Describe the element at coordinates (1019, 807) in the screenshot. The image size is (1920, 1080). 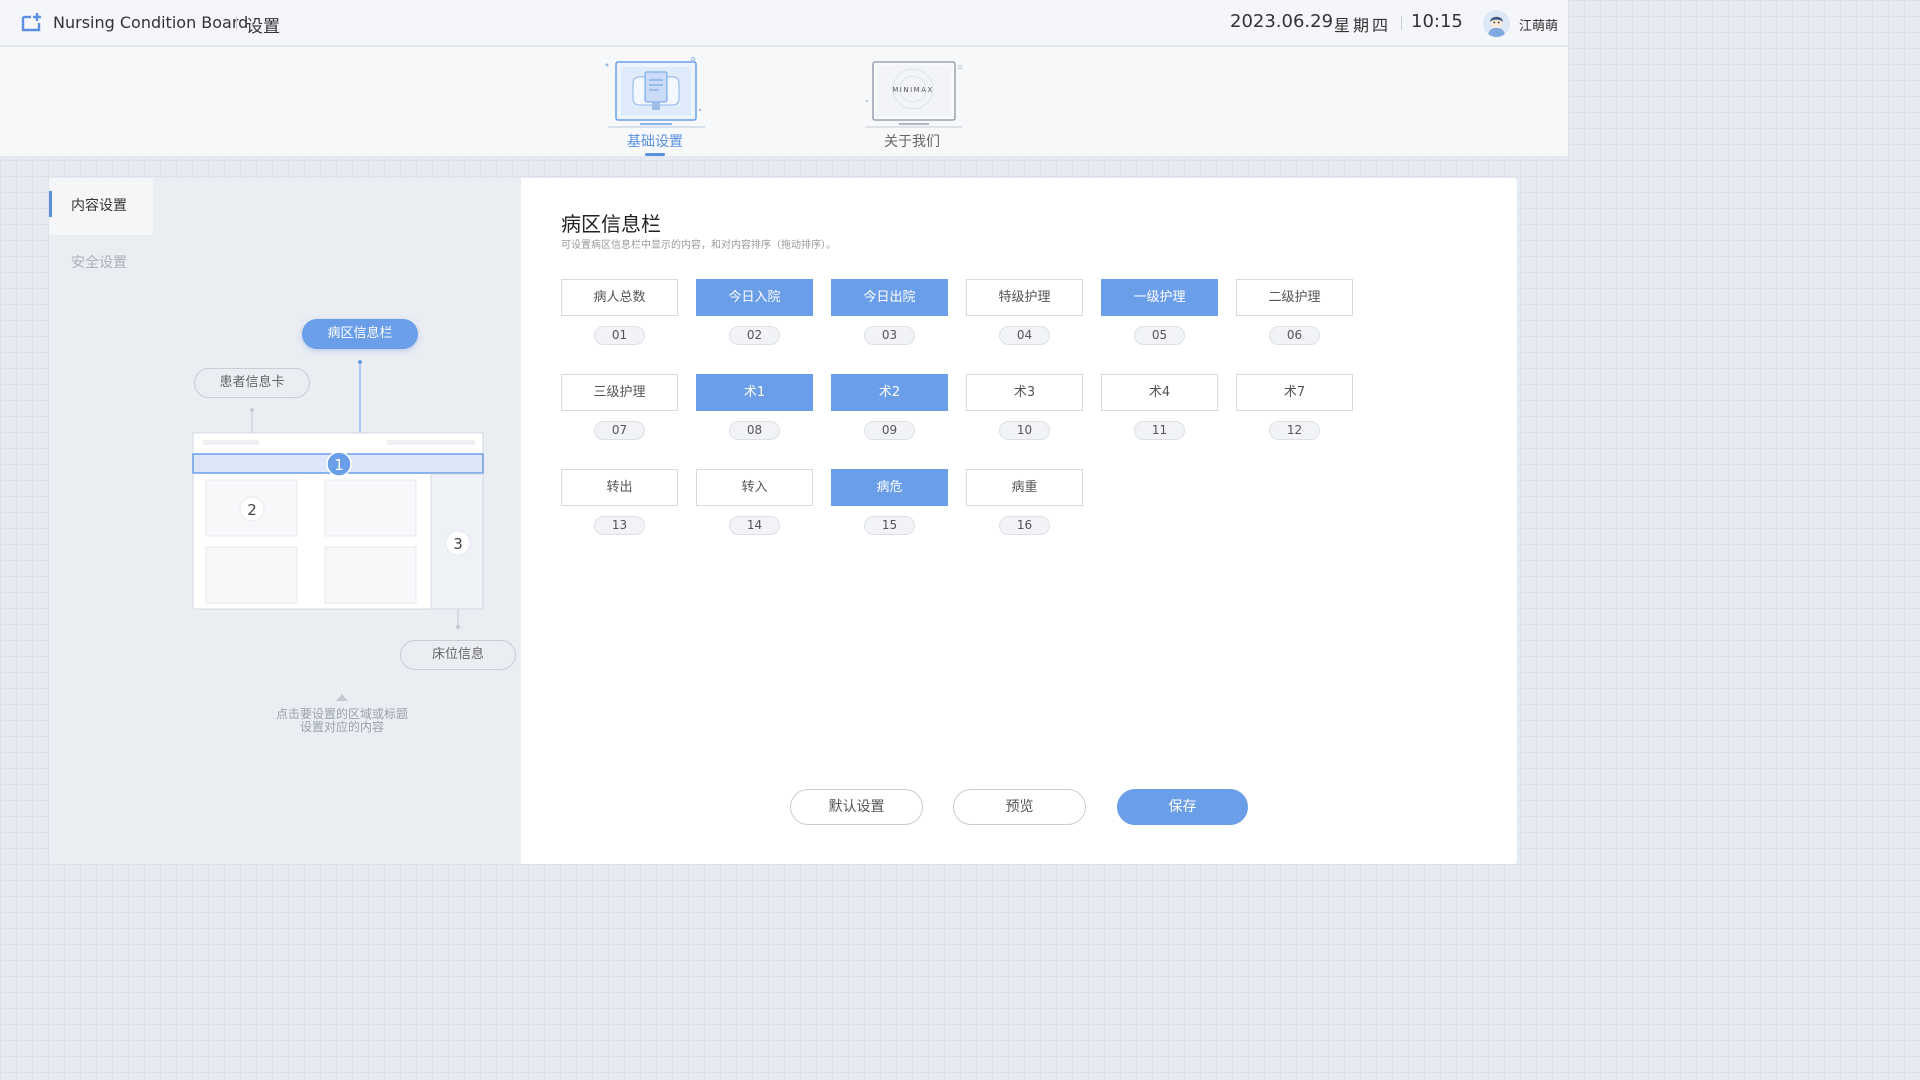
I see `preview-button: 预览` at that location.